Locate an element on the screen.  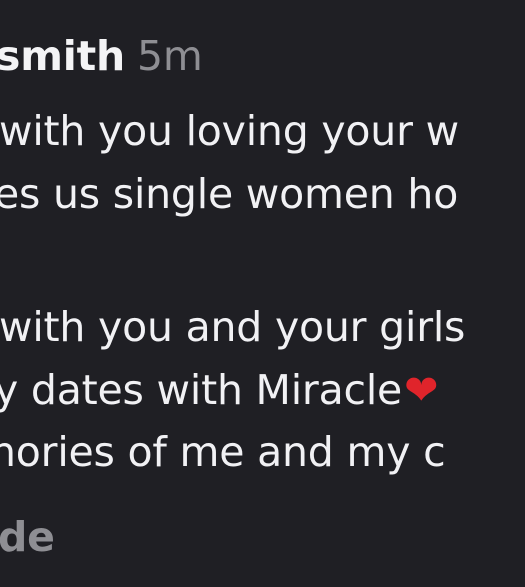
comment-username: smith is located at coordinates (62, 56).